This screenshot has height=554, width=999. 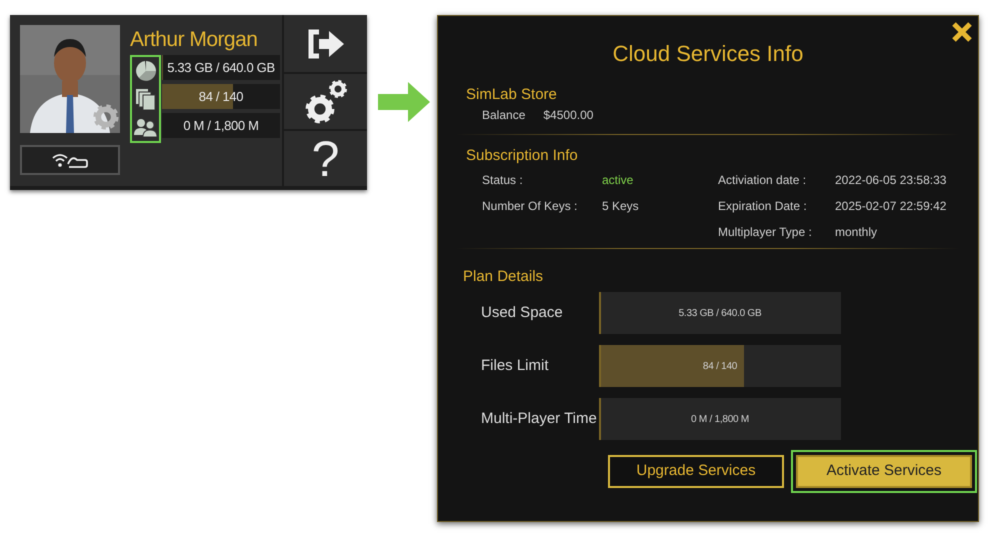 What do you see at coordinates (522, 156) in the screenshot?
I see `section-heading: Subscription Info` at bounding box center [522, 156].